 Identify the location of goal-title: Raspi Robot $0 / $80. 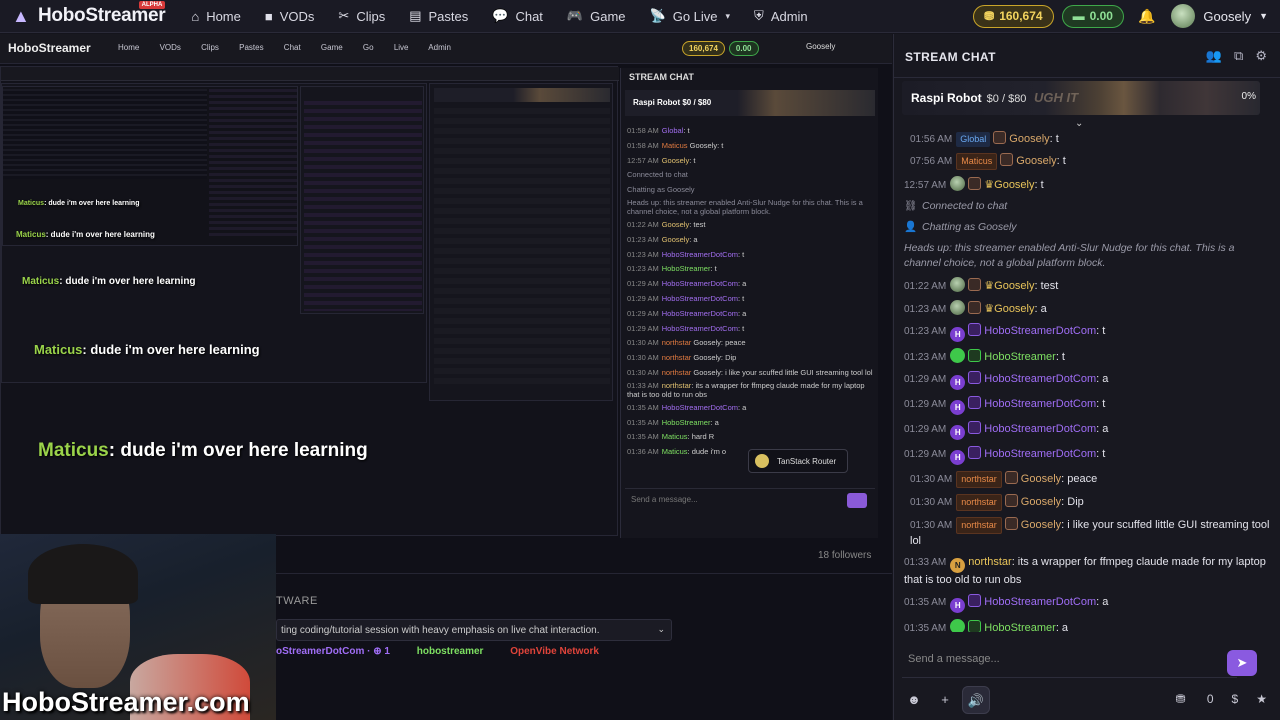
(969, 98).